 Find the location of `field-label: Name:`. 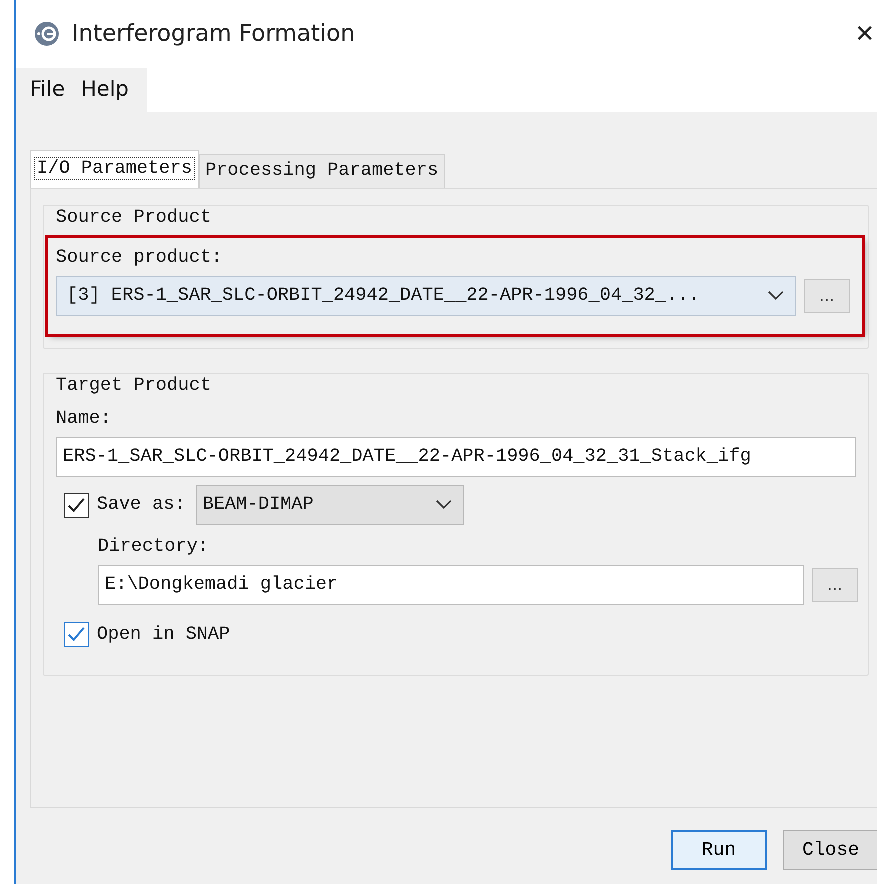

field-label: Name: is located at coordinates (84, 419).